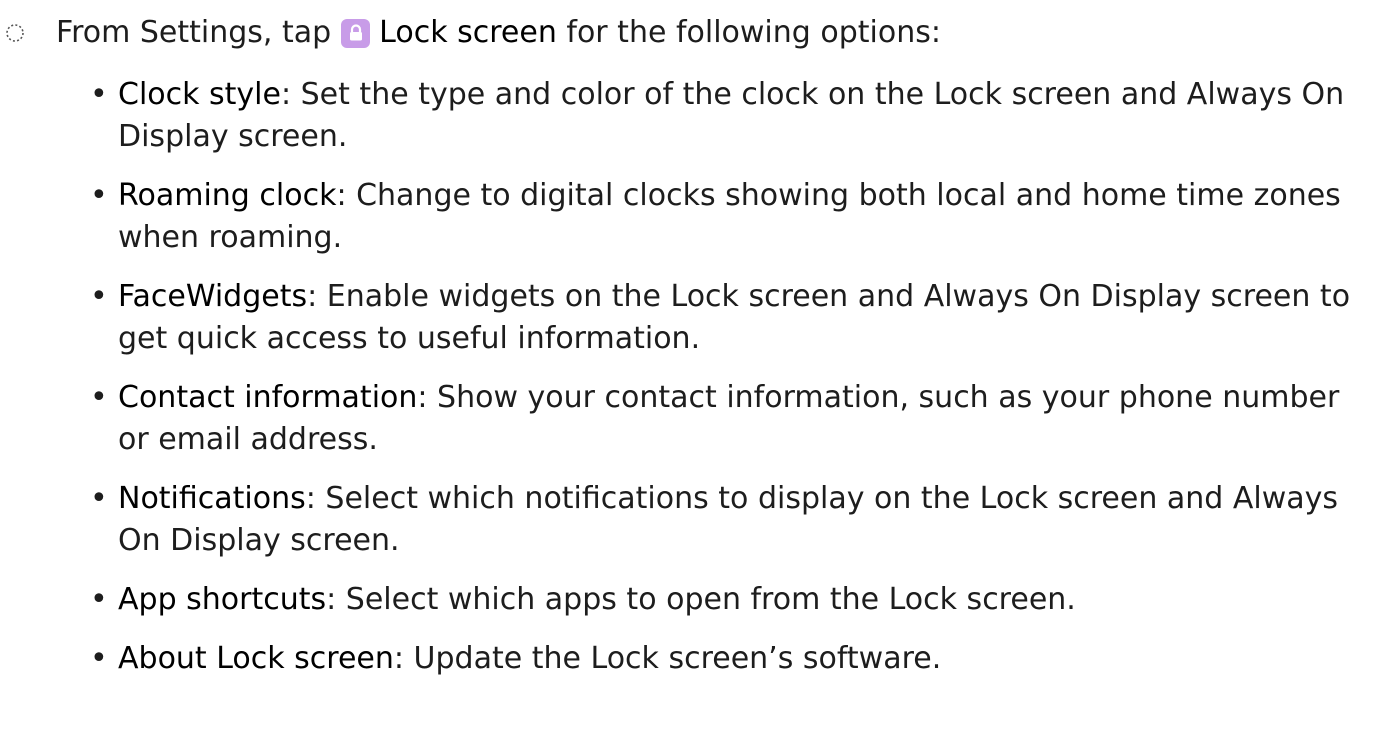 This screenshot has height=731, width=1395. What do you see at coordinates (15, 33) in the screenshot?
I see `dotted-circle-icon` at bounding box center [15, 33].